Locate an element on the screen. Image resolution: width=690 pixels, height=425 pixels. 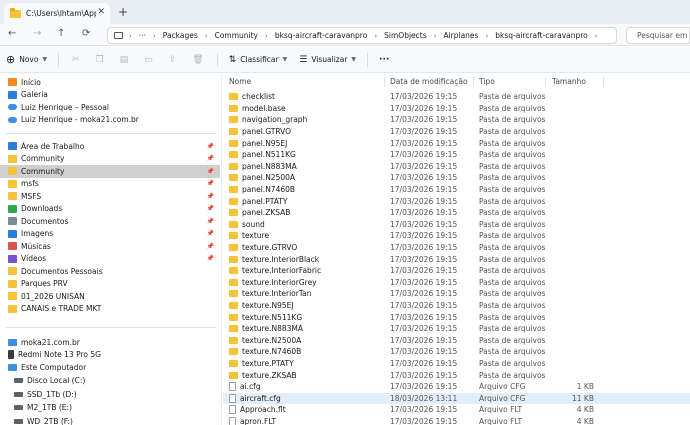
file-row: apron.FLT 17/03/2026 19:15 Arquivo FLT 4 KB is located at coordinates (456, 420).